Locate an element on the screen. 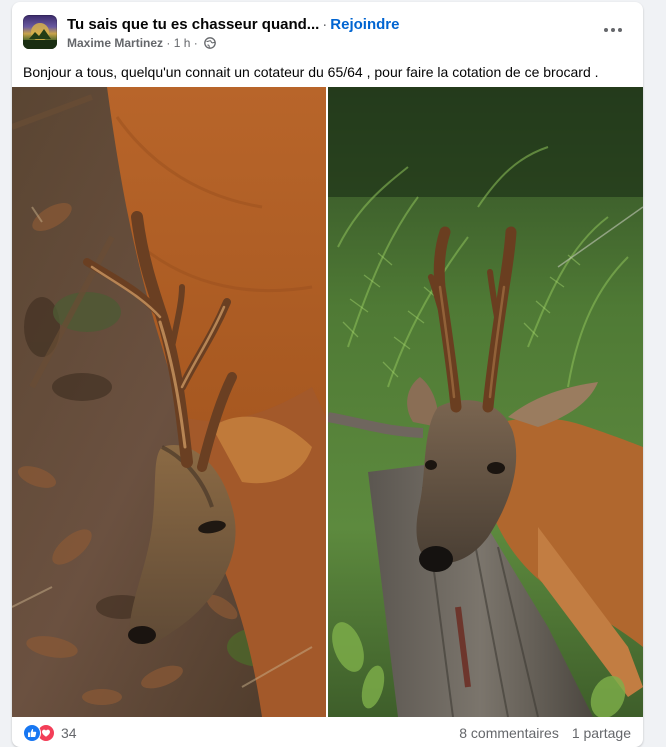 Image resolution: width=666 pixels, height=747 pixels. post-footer: 34 8 commentaires 1 partage is located at coordinates (327, 732).